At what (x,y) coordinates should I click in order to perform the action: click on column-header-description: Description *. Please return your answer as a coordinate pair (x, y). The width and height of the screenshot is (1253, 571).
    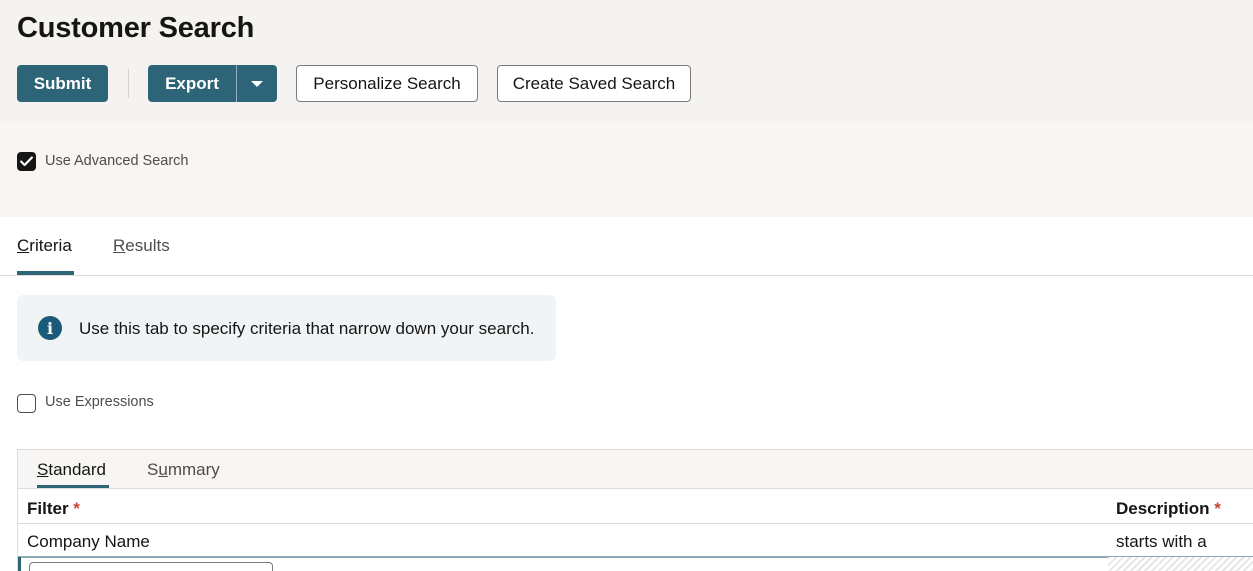
    Looking at the image, I should click on (1168, 508).